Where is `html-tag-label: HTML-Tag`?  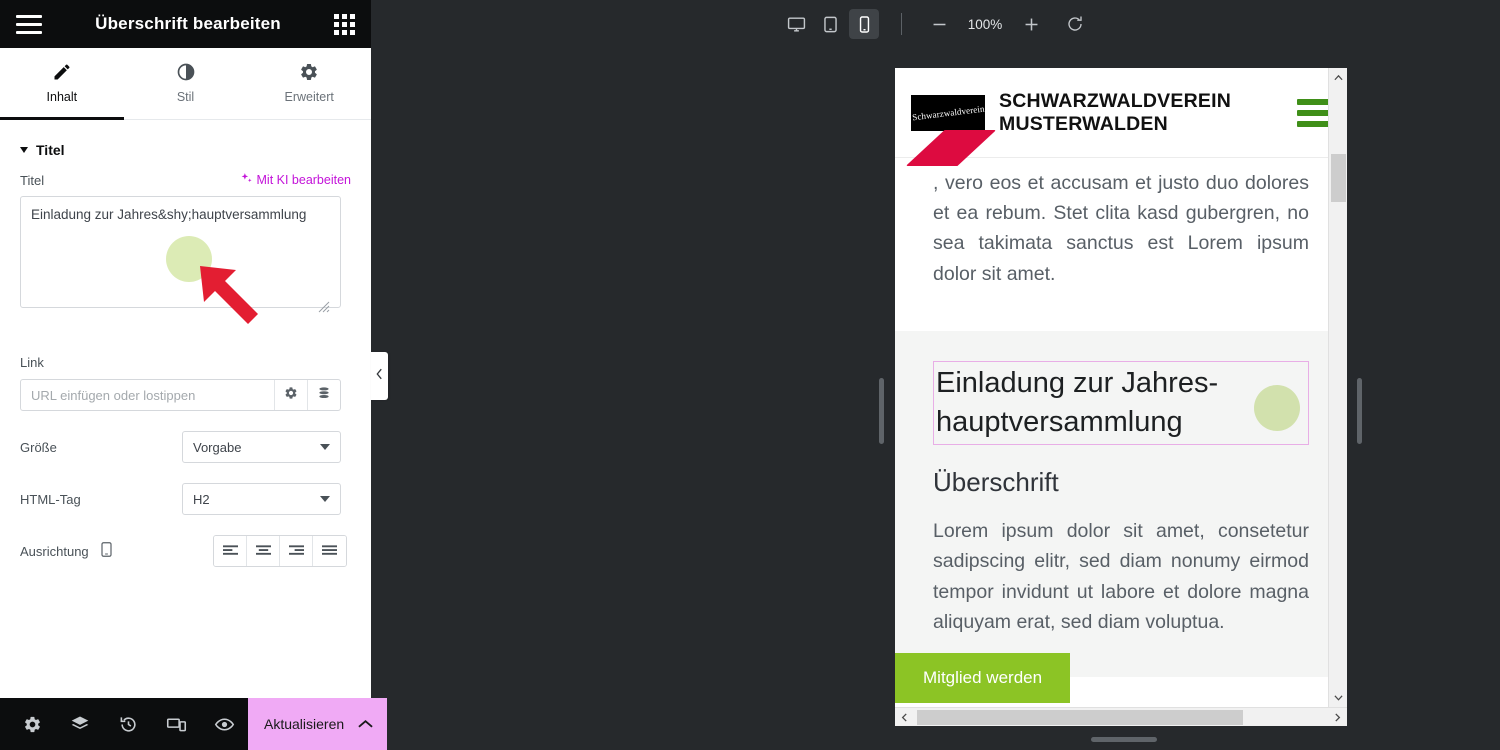
html-tag-label: HTML-Tag is located at coordinates (50, 499).